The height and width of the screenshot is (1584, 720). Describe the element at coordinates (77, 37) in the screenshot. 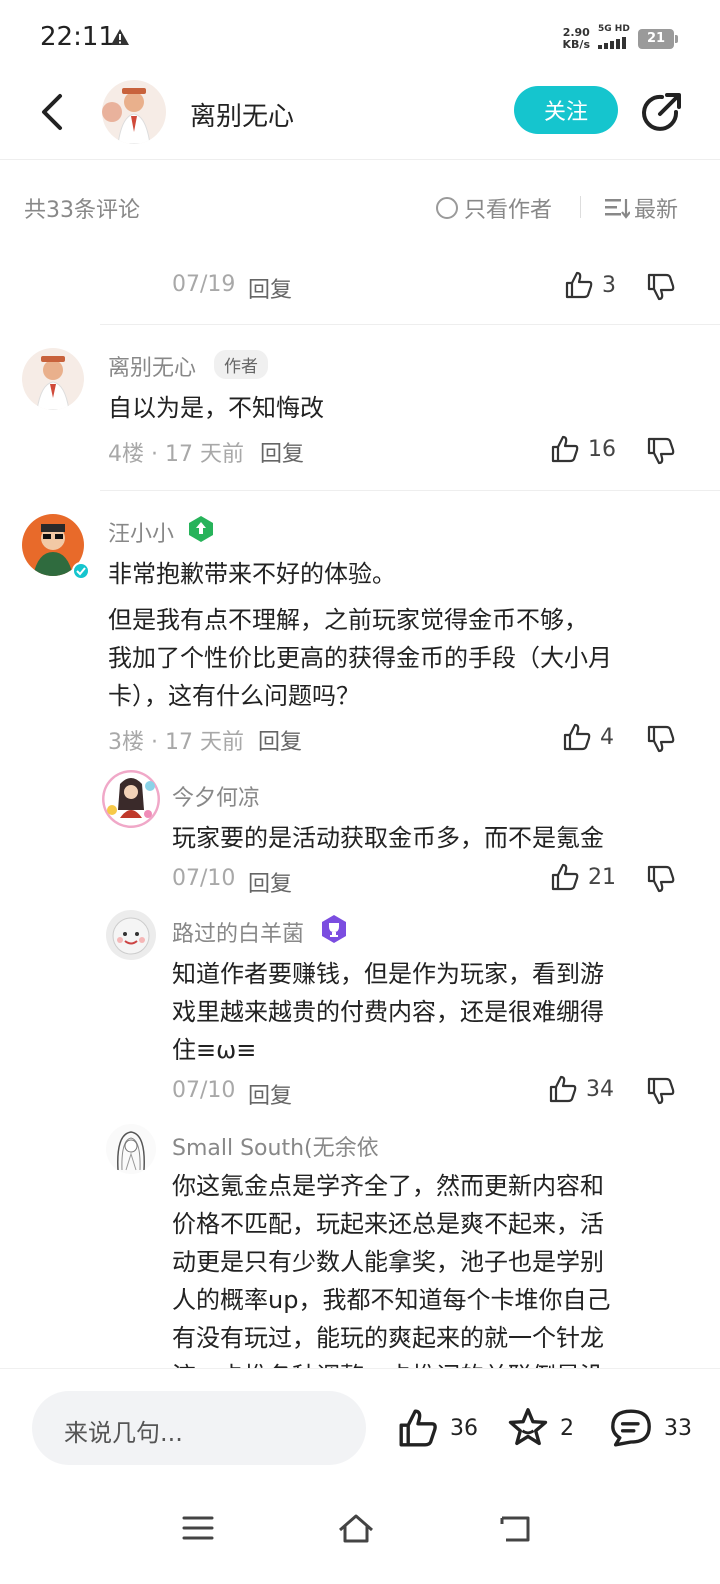

I see `status-time: 22:11` at that location.